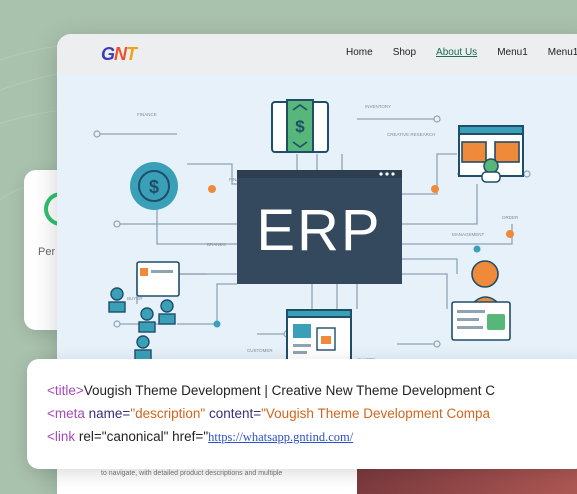 The image size is (577, 494). What do you see at coordinates (510, 217) in the screenshot?
I see `svg-text: ORDER` at bounding box center [510, 217].